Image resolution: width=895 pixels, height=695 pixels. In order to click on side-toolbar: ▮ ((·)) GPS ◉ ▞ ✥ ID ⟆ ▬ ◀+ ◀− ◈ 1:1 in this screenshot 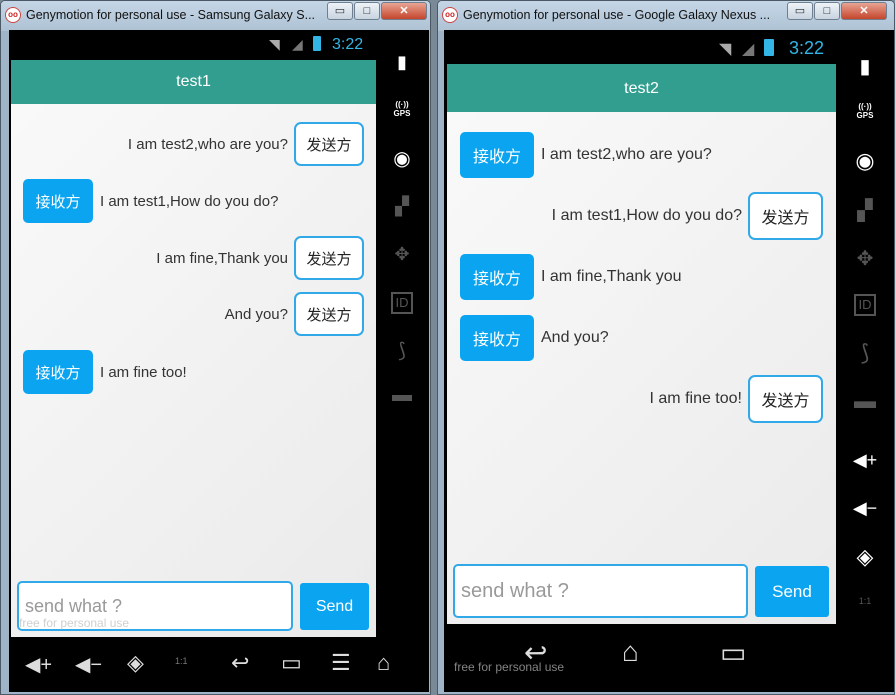, I will do `click(865, 335)`.